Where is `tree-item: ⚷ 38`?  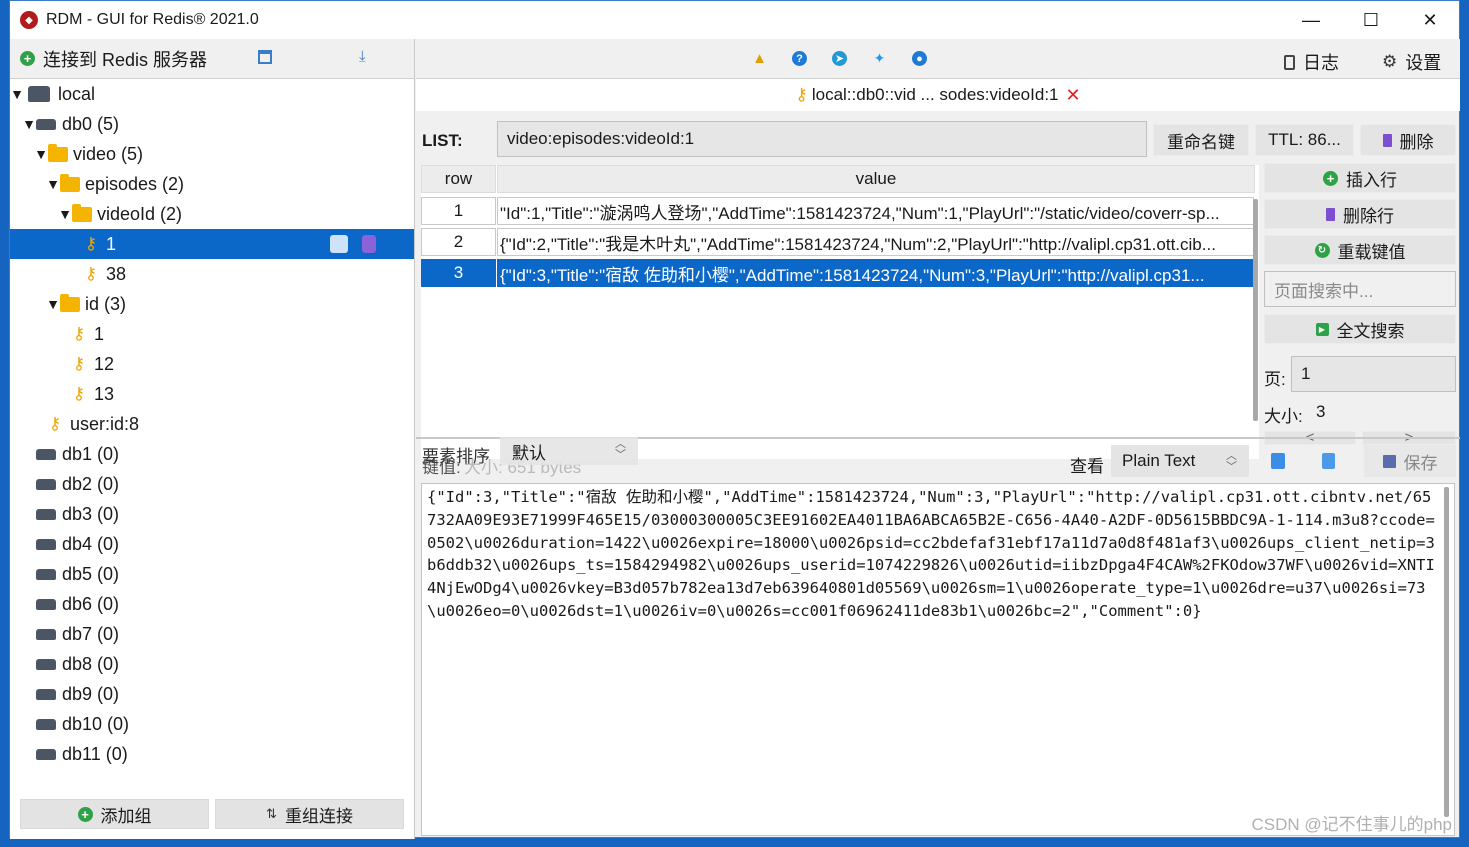 tree-item: ⚷ 38 is located at coordinates (212, 274).